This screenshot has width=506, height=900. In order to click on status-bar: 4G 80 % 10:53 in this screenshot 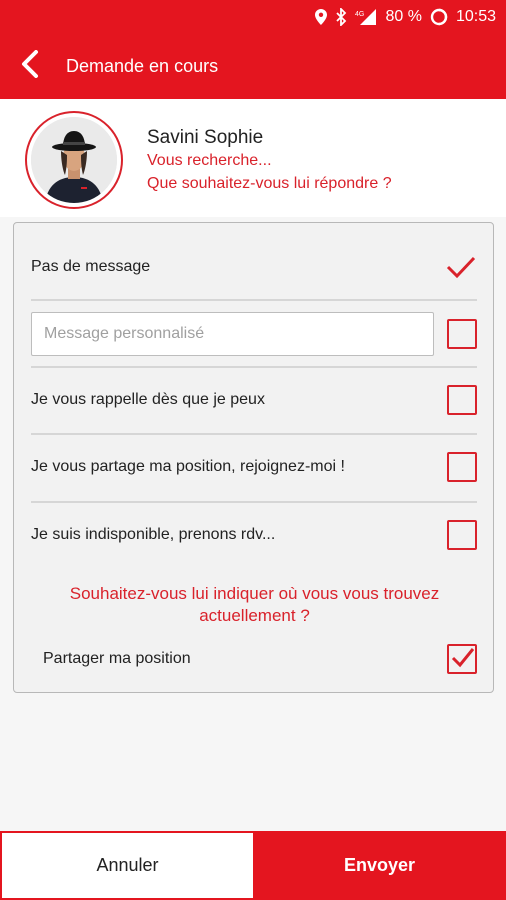, I will do `click(253, 16)`.